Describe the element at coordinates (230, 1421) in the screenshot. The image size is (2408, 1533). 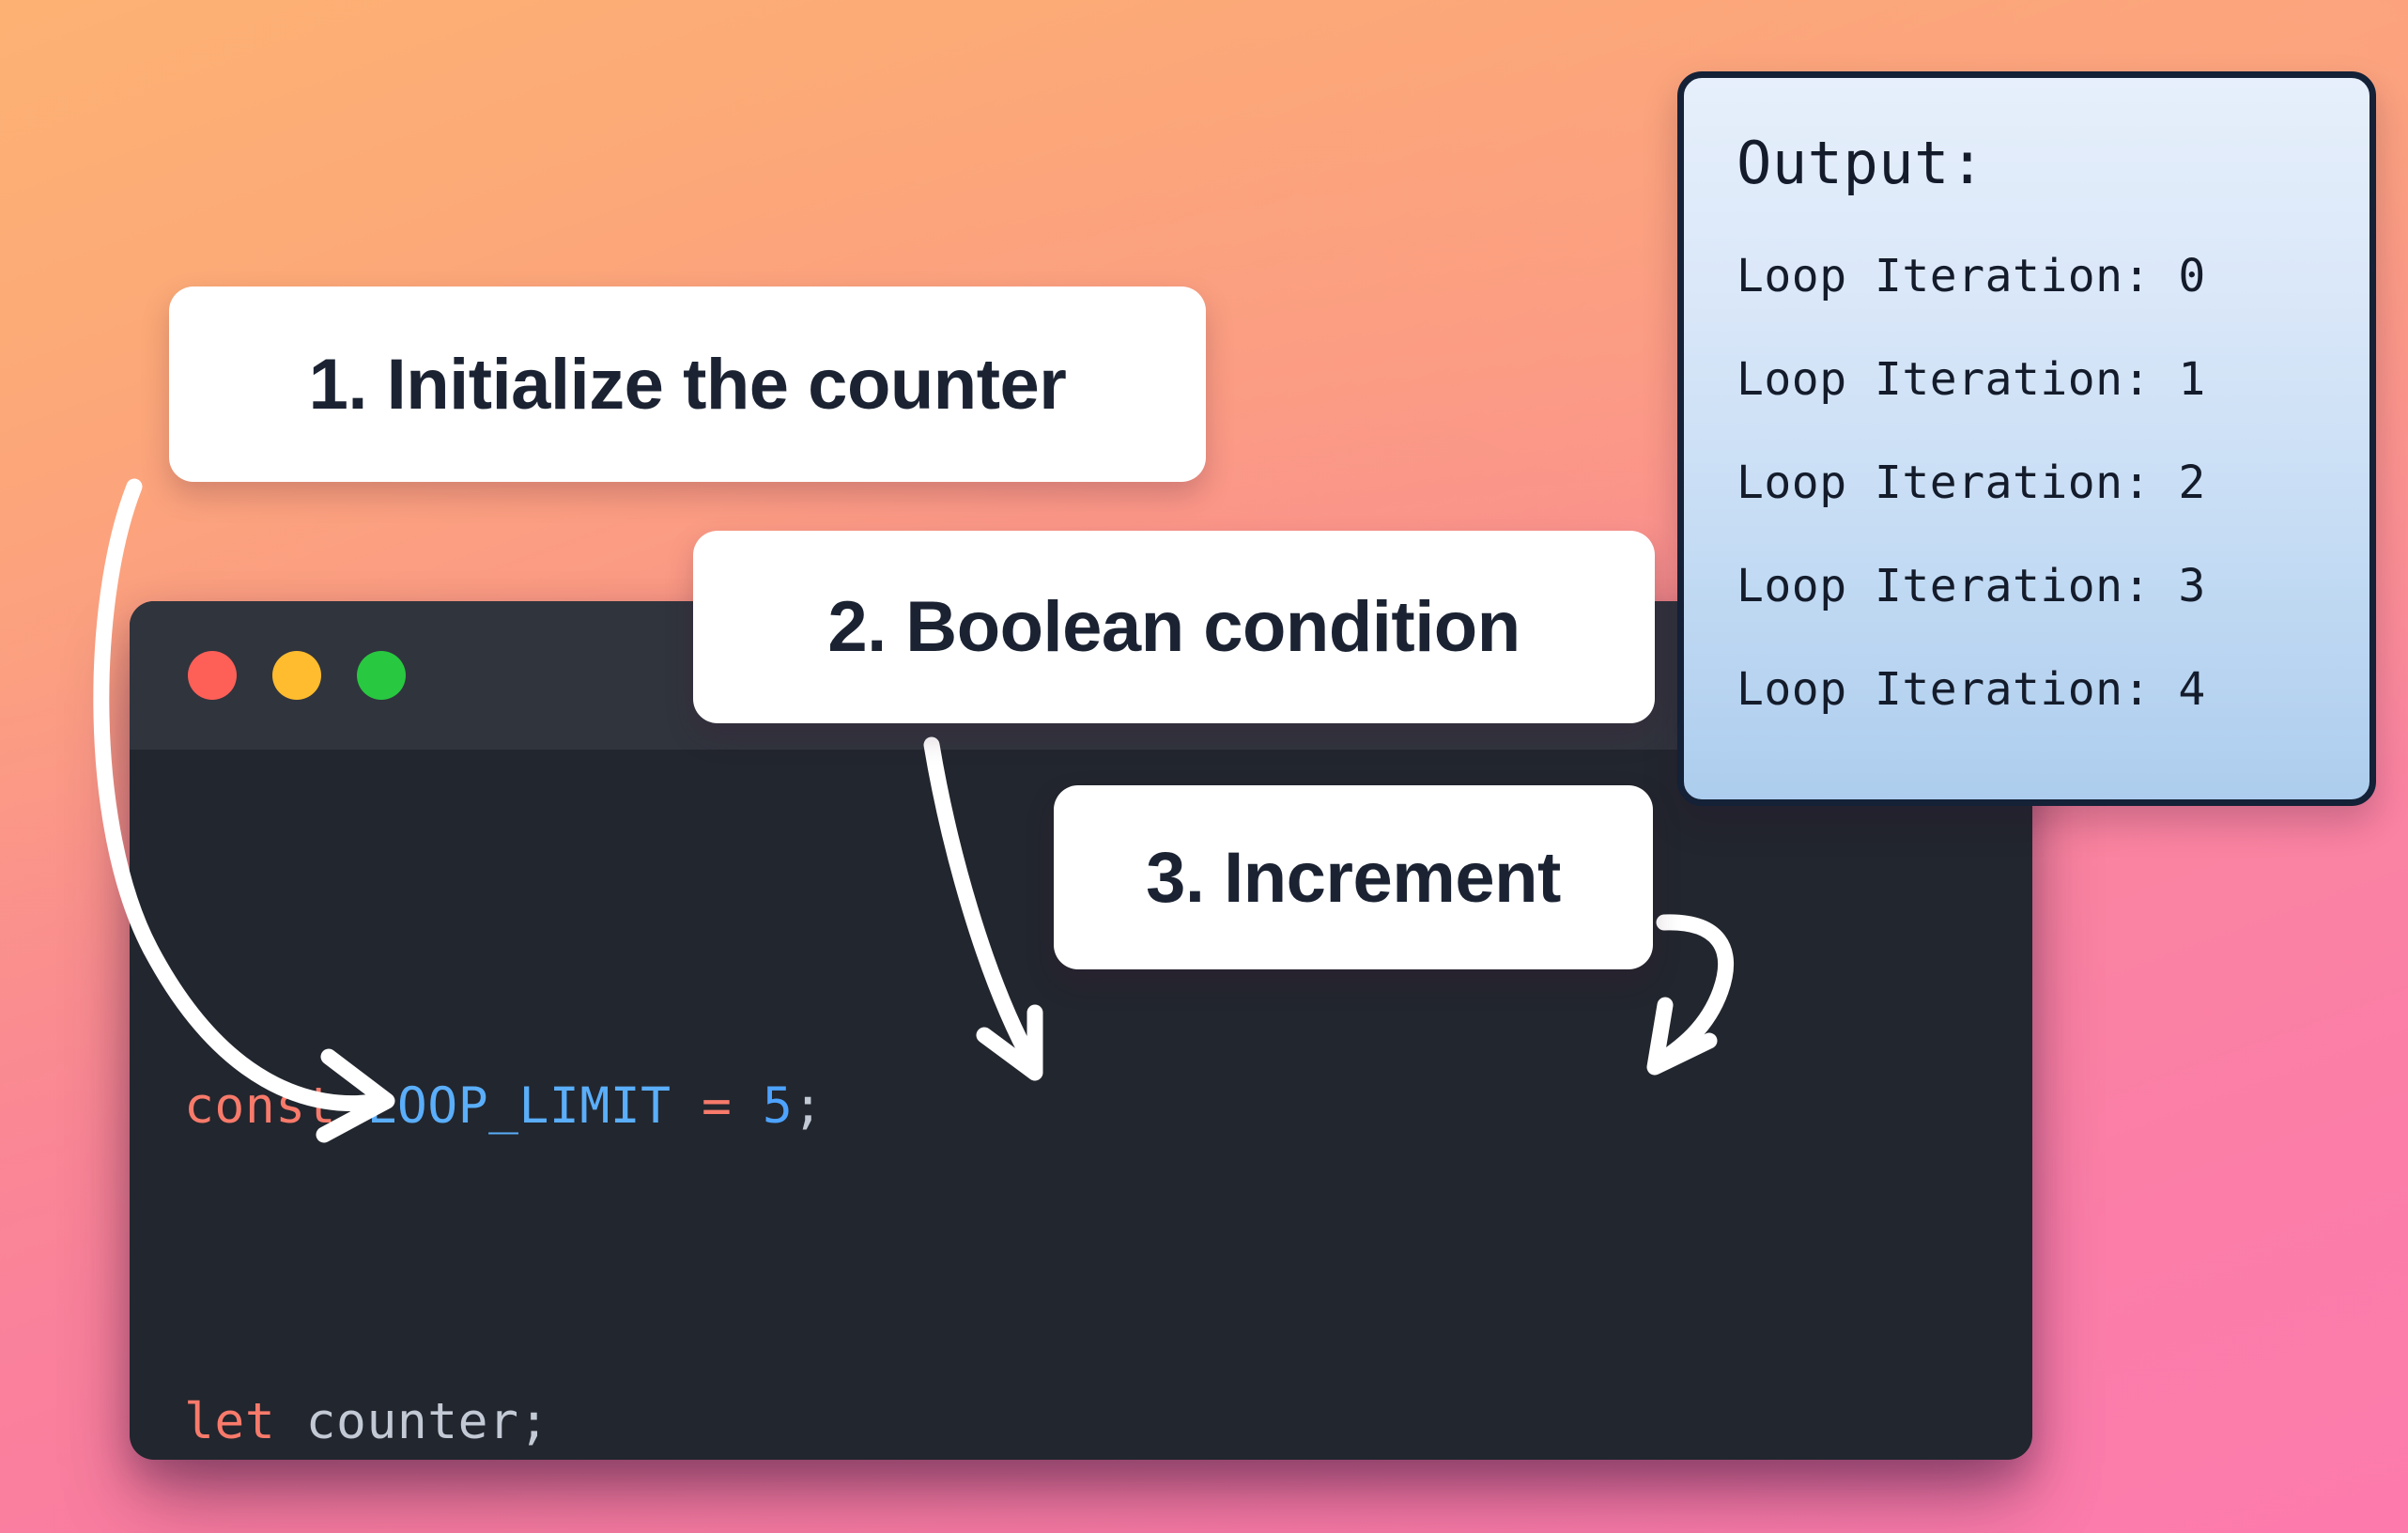
I see `code-token-keyword: let` at that location.